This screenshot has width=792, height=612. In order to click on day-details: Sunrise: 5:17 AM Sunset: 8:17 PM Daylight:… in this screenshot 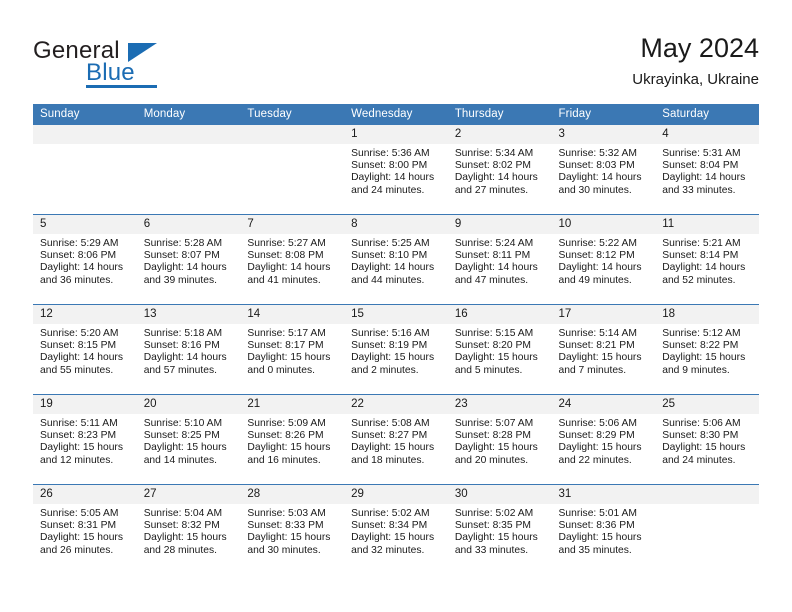, I will do `click(292, 350)`.